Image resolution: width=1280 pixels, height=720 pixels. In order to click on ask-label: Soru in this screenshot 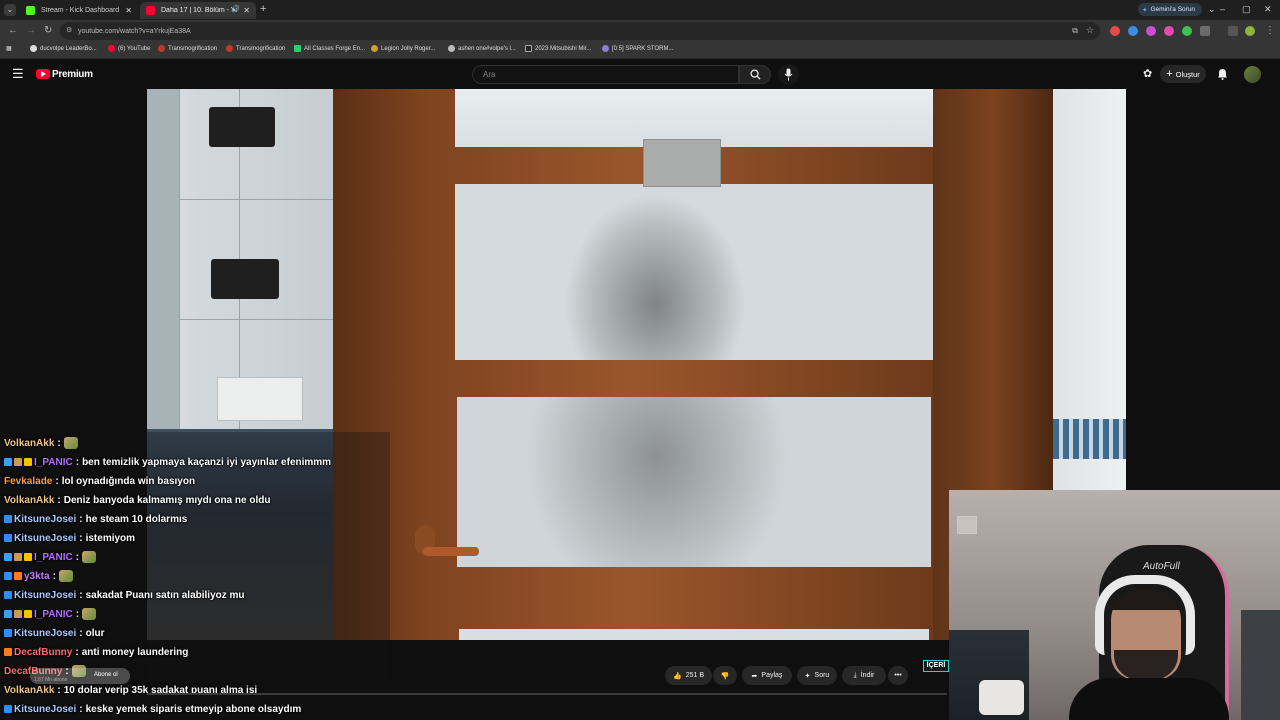, I will do `click(822, 675)`.